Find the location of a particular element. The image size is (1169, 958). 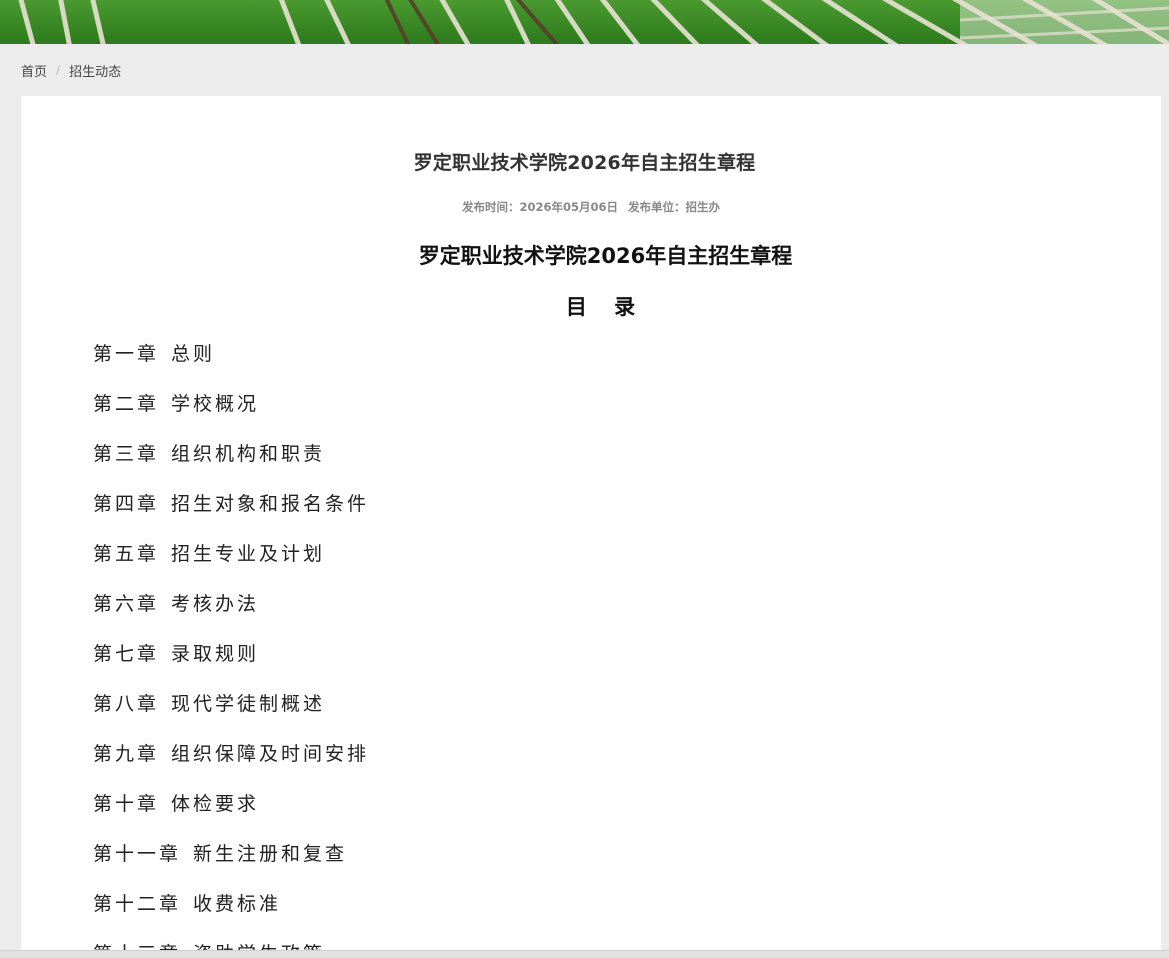

toc-chapter-name: 收费标准 is located at coordinates (237, 904).